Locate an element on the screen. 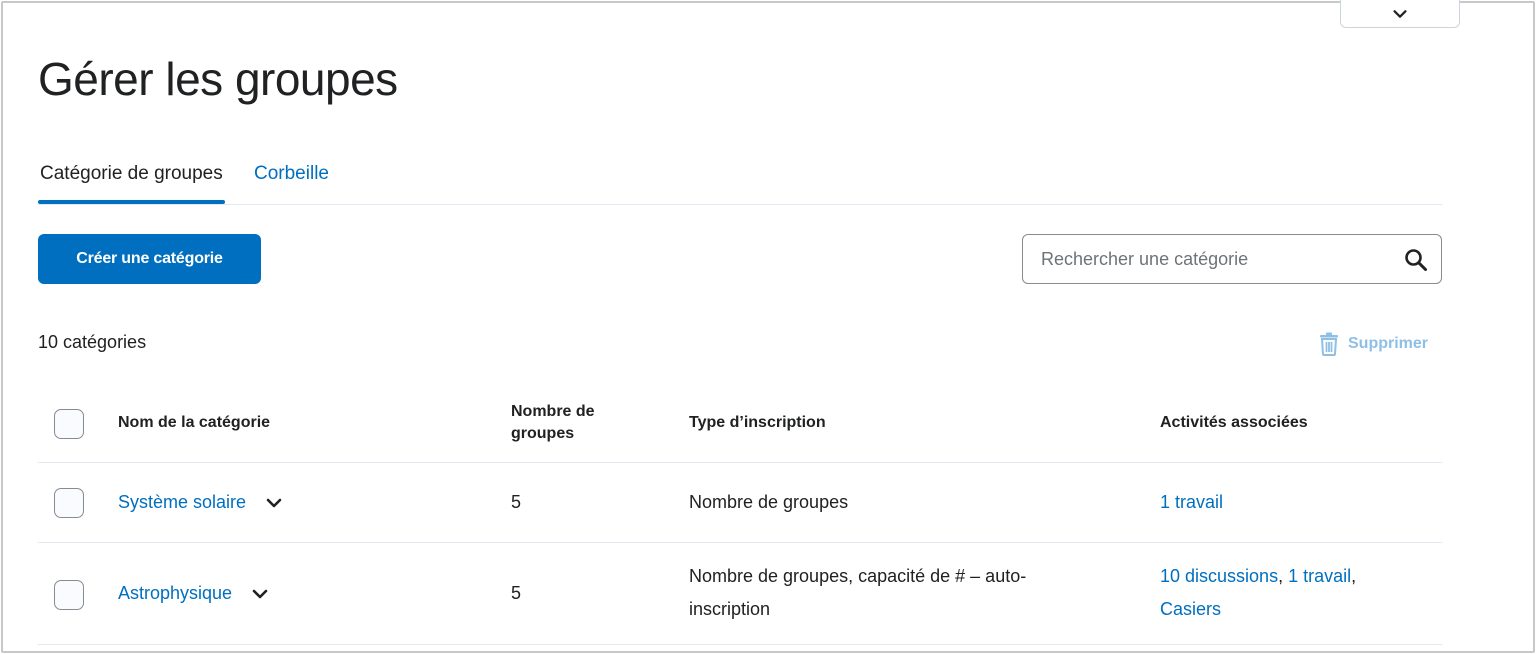 This screenshot has height=654, width=1536. select-all-checkbox is located at coordinates (69, 424).